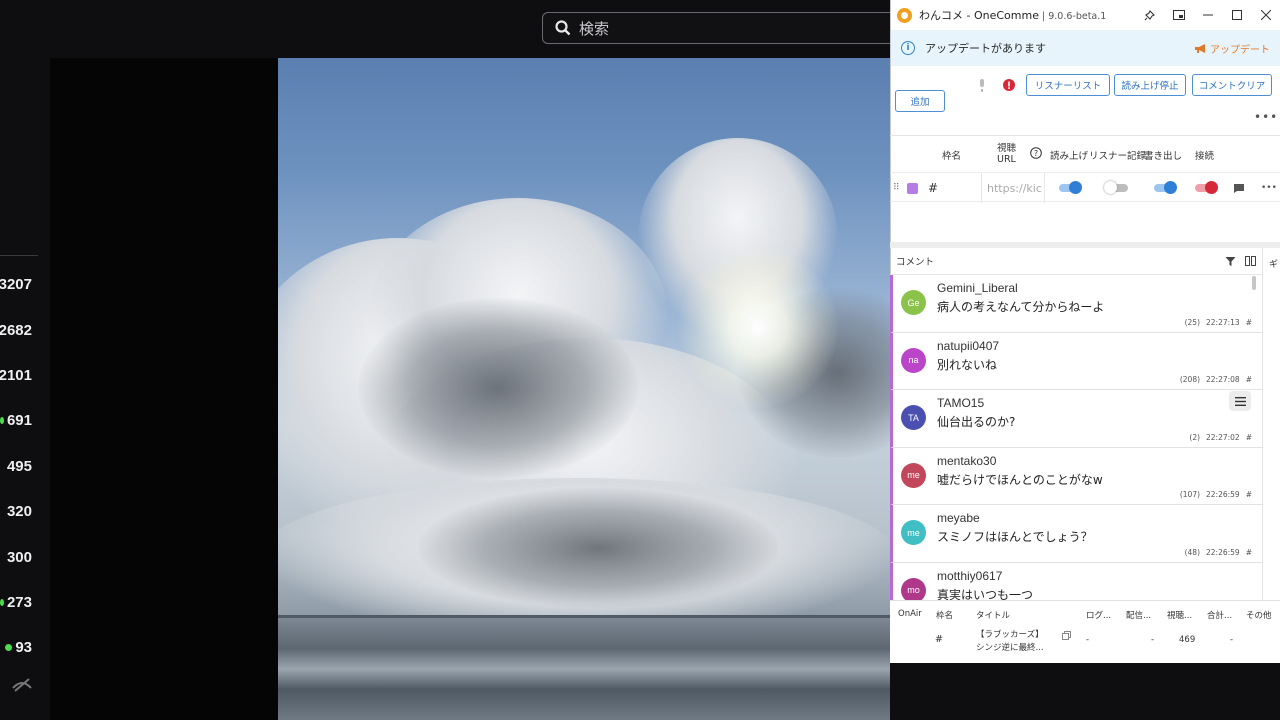 The image size is (1280, 720). Describe the element at coordinates (960, 403) in the screenshot. I see `comment-author: TAMO15` at that location.